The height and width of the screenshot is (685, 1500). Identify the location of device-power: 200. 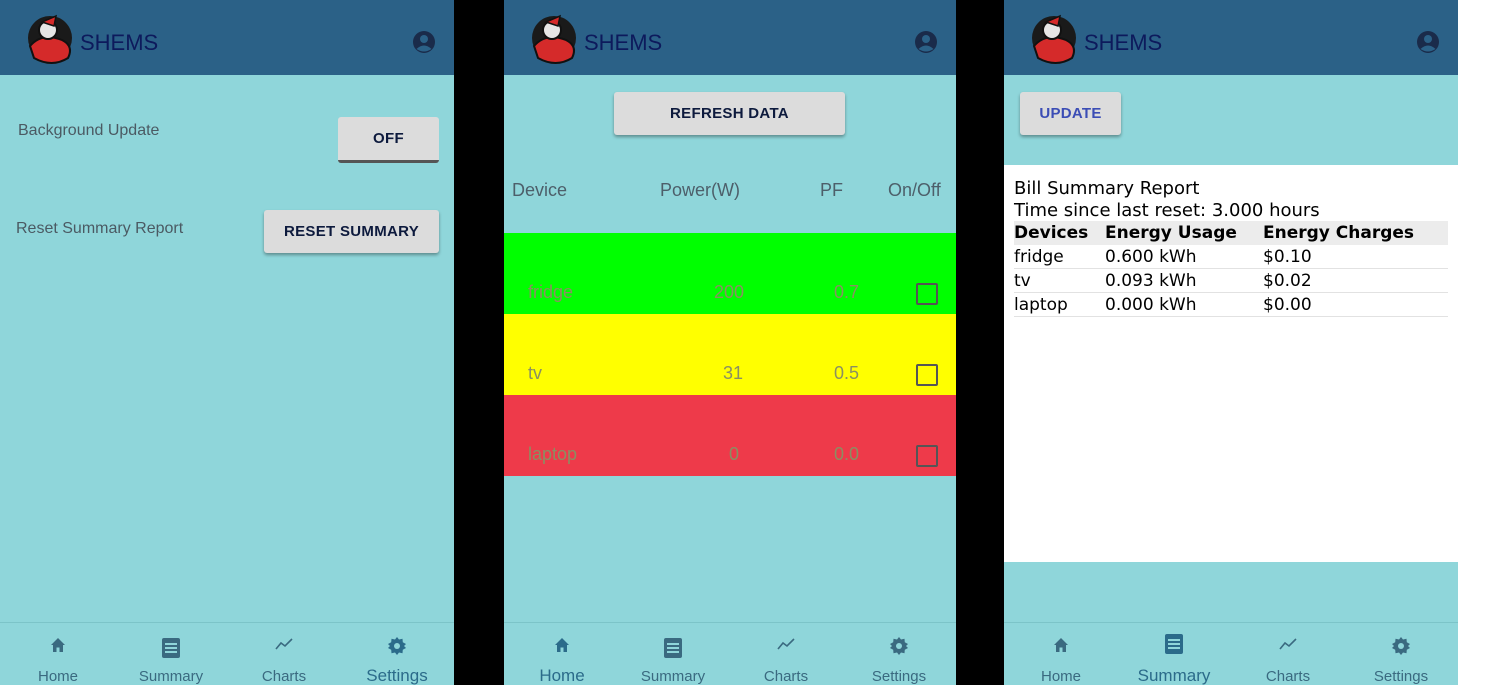
(729, 292).